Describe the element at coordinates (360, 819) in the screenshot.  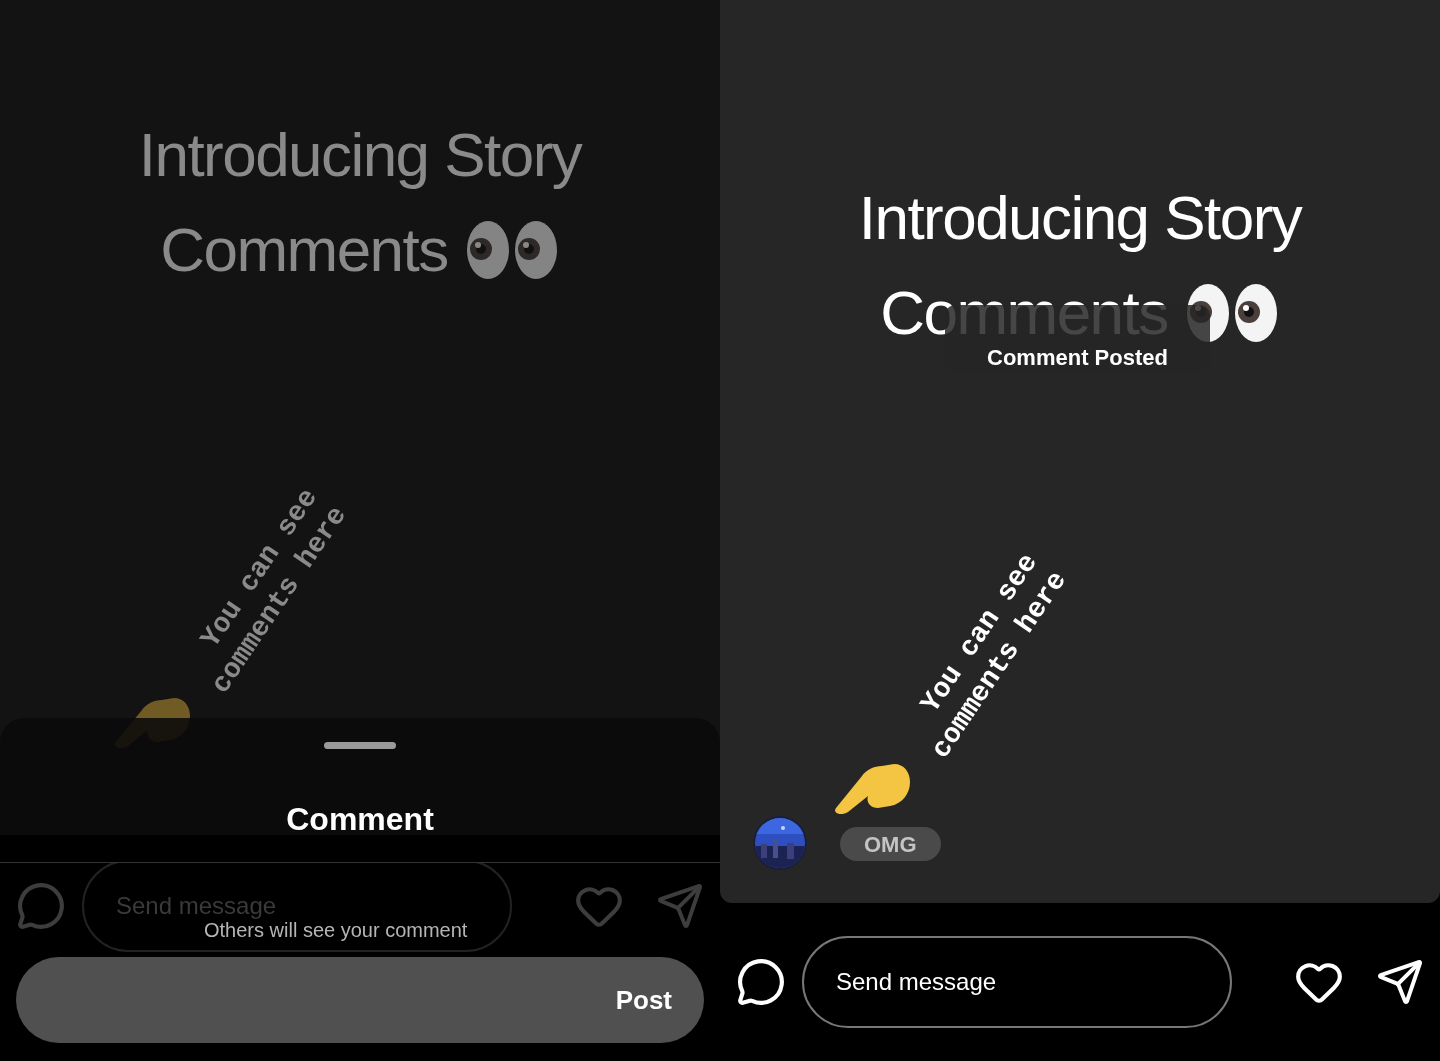
I see `sheet-title: Comment` at that location.